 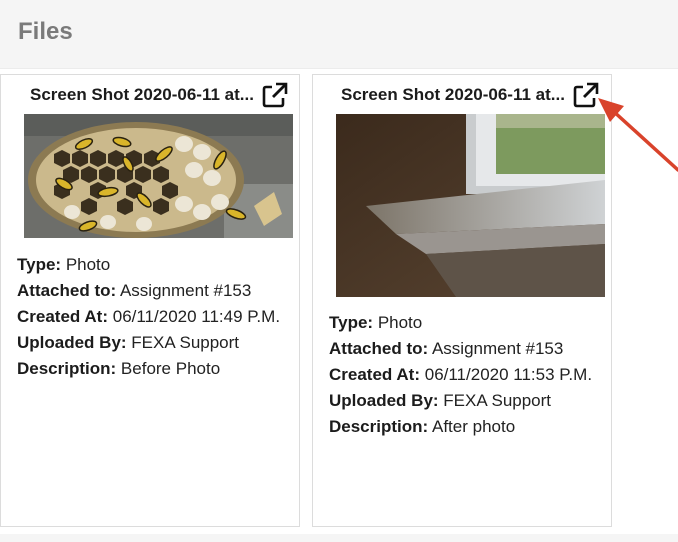 What do you see at coordinates (196, 316) in the screenshot?
I see `created-value: 06/11/2020 11:49 P.M.` at bounding box center [196, 316].